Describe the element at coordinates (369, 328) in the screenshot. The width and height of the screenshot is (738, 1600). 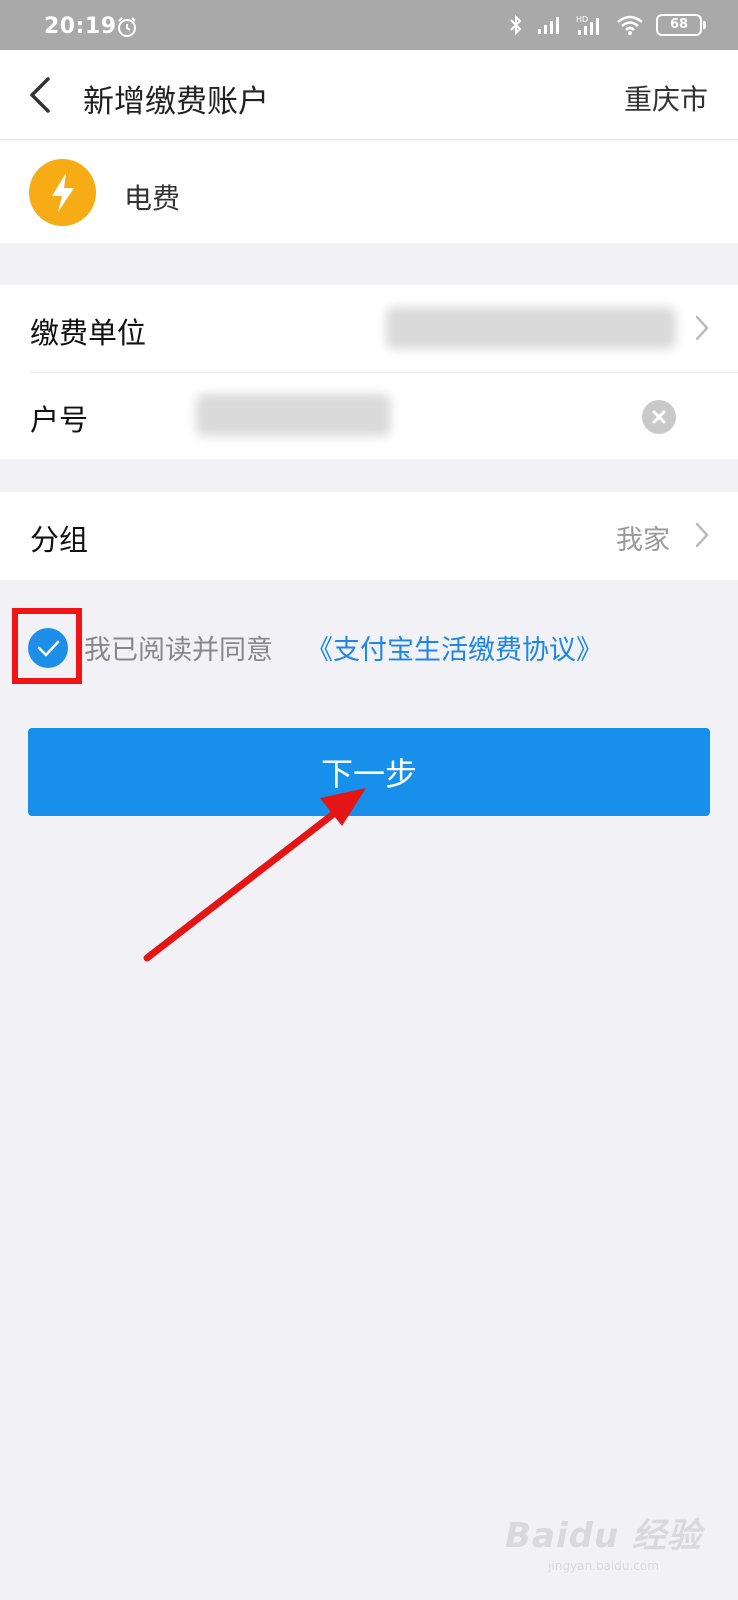
I see `payment-unit-row: 缴费单位` at that location.